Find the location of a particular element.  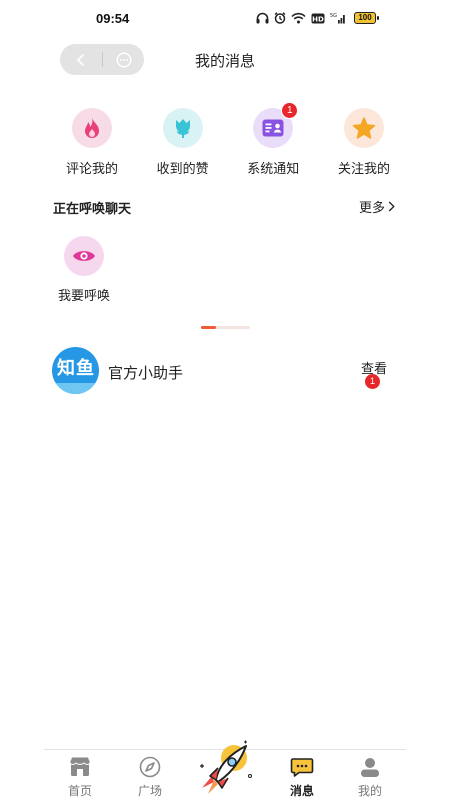

svg-text: HD is located at coordinates (318, 19).